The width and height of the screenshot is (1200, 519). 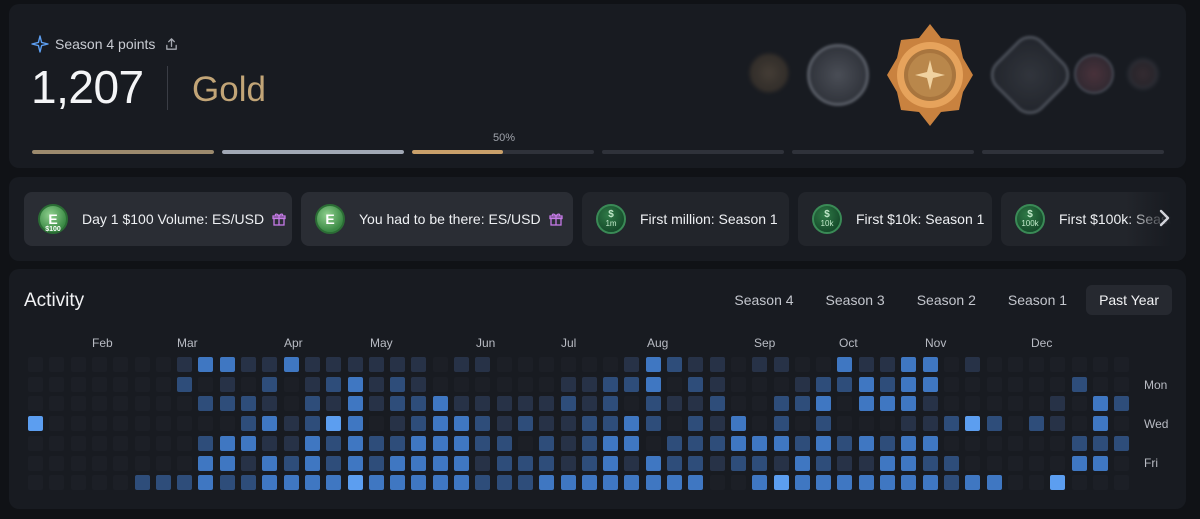 What do you see at coordinates (437, 219) in the screenshot?
I see `badge-card: E You had to be there: ES/USD` at bounding box center [437, 219].